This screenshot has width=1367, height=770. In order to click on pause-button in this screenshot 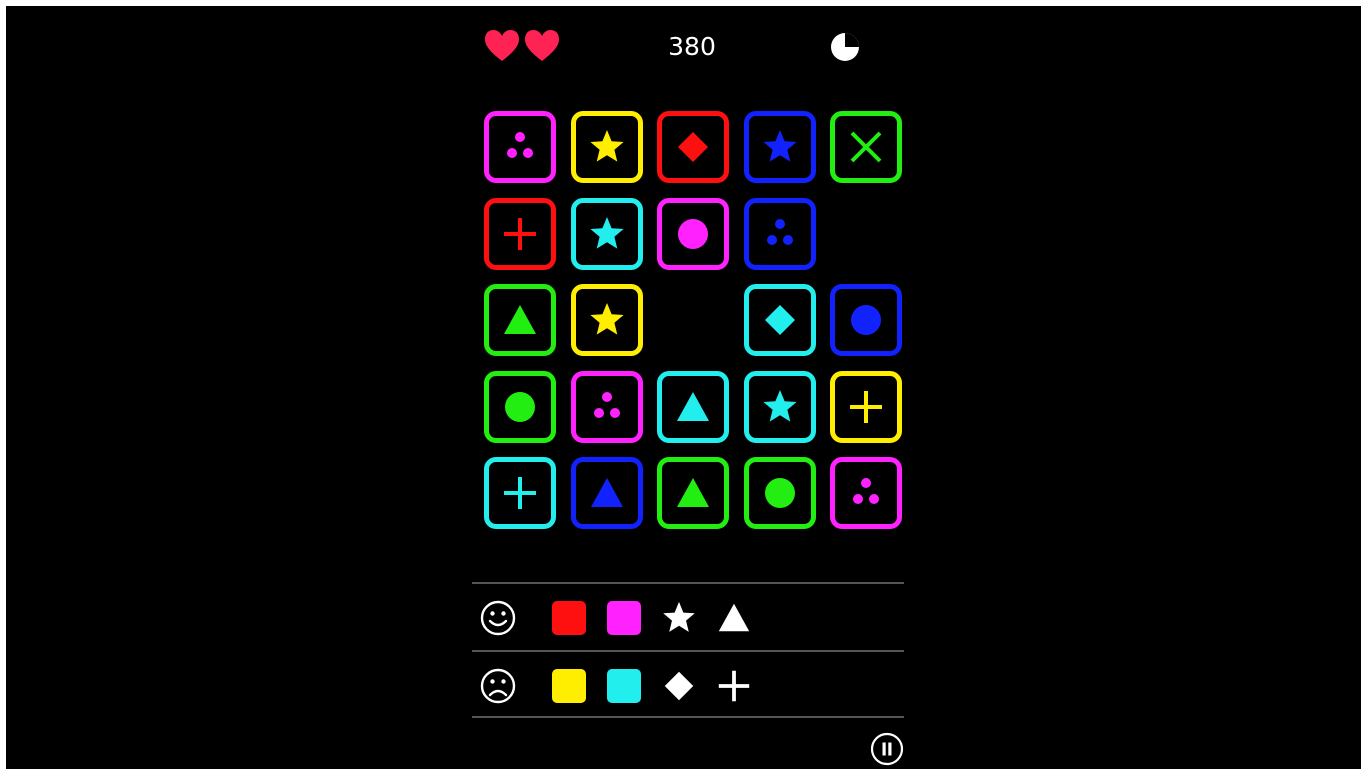, I will do `click(887, 749)`.